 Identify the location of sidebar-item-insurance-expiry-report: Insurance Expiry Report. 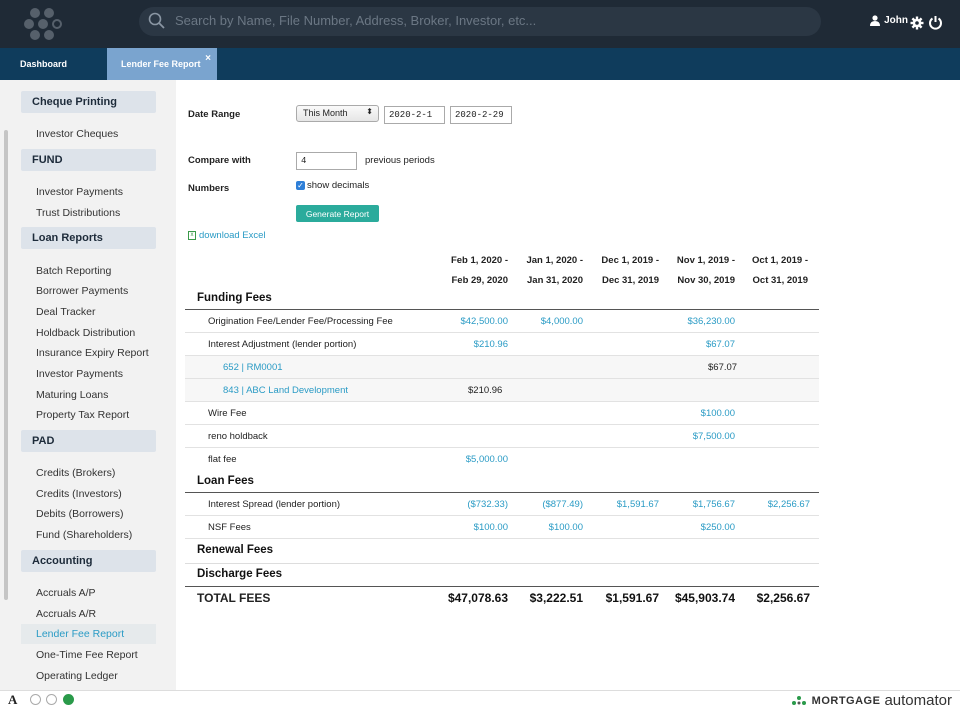
(92, 353).